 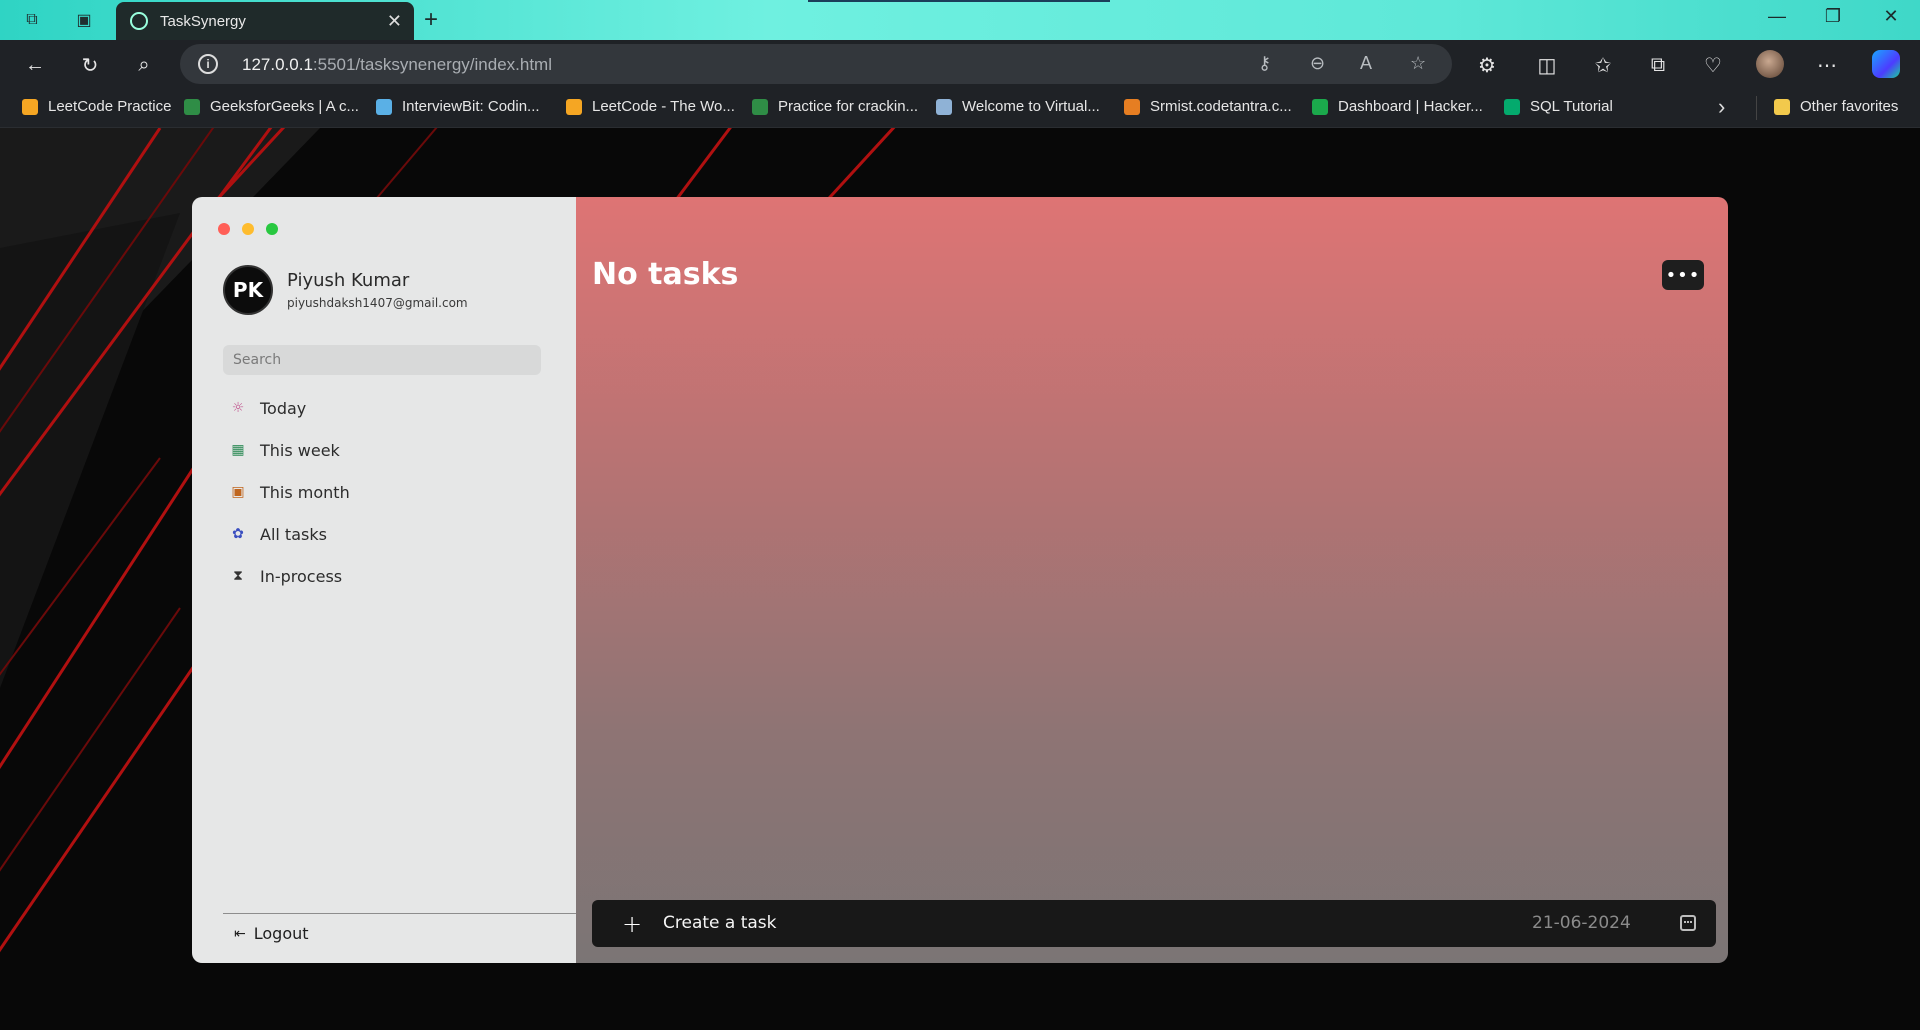 I want to click on extensions-icon: ⚙, so click(x=1487, y=65).